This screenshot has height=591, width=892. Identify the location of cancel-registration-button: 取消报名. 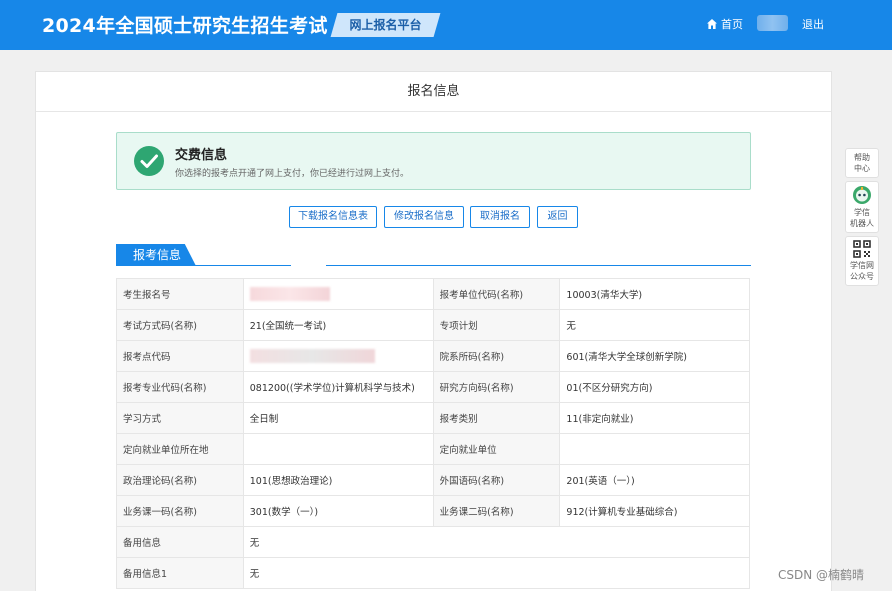
(500, 217).